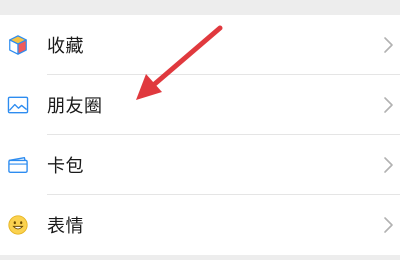 The image size is (400, 260). Describe the element at coordinates (65, 46) in the screenshot. I see `menu-item-label: 收藏` at that location.